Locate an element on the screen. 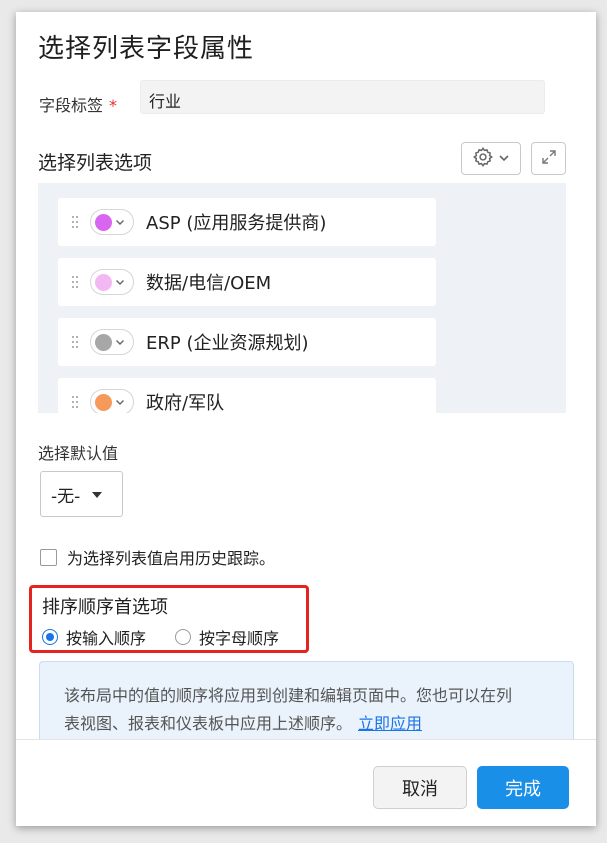  option-text: 政府/军队 is located at coordinates (185, 401).